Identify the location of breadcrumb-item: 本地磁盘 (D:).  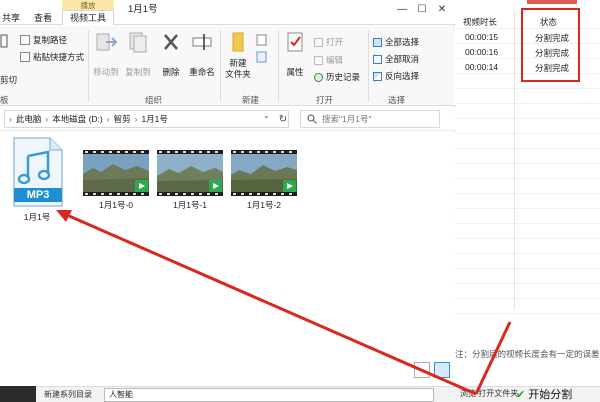
(77, 119).